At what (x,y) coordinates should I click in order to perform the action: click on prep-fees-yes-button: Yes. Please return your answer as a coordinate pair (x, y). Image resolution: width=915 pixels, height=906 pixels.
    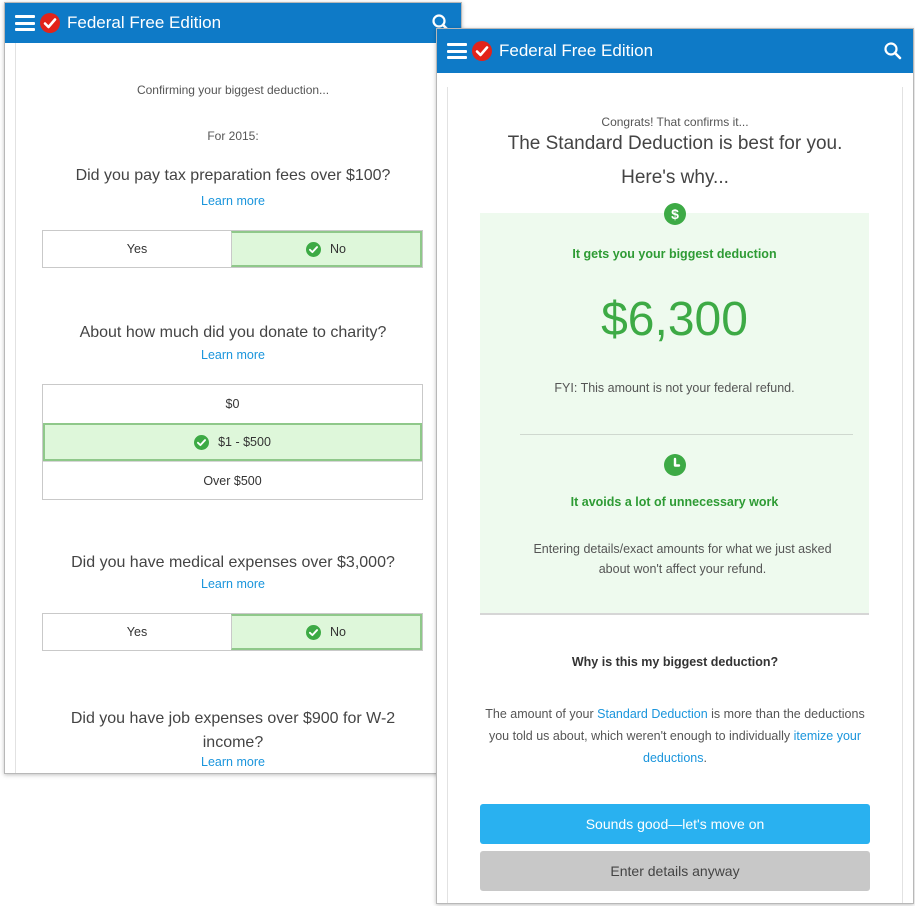
    Looking at the image, I should click on (137, 249).